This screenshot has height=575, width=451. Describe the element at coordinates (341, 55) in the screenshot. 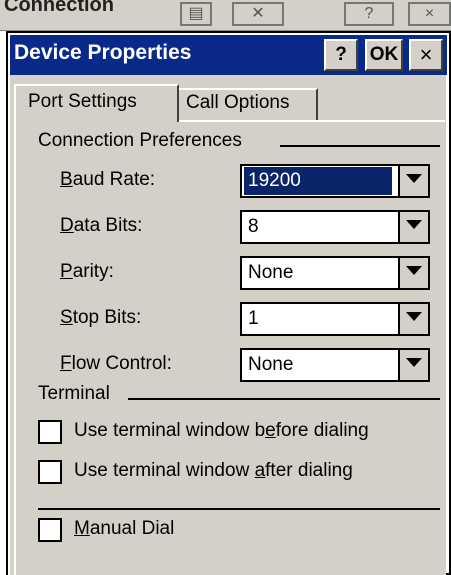

I see `help-button: ?` at that location.